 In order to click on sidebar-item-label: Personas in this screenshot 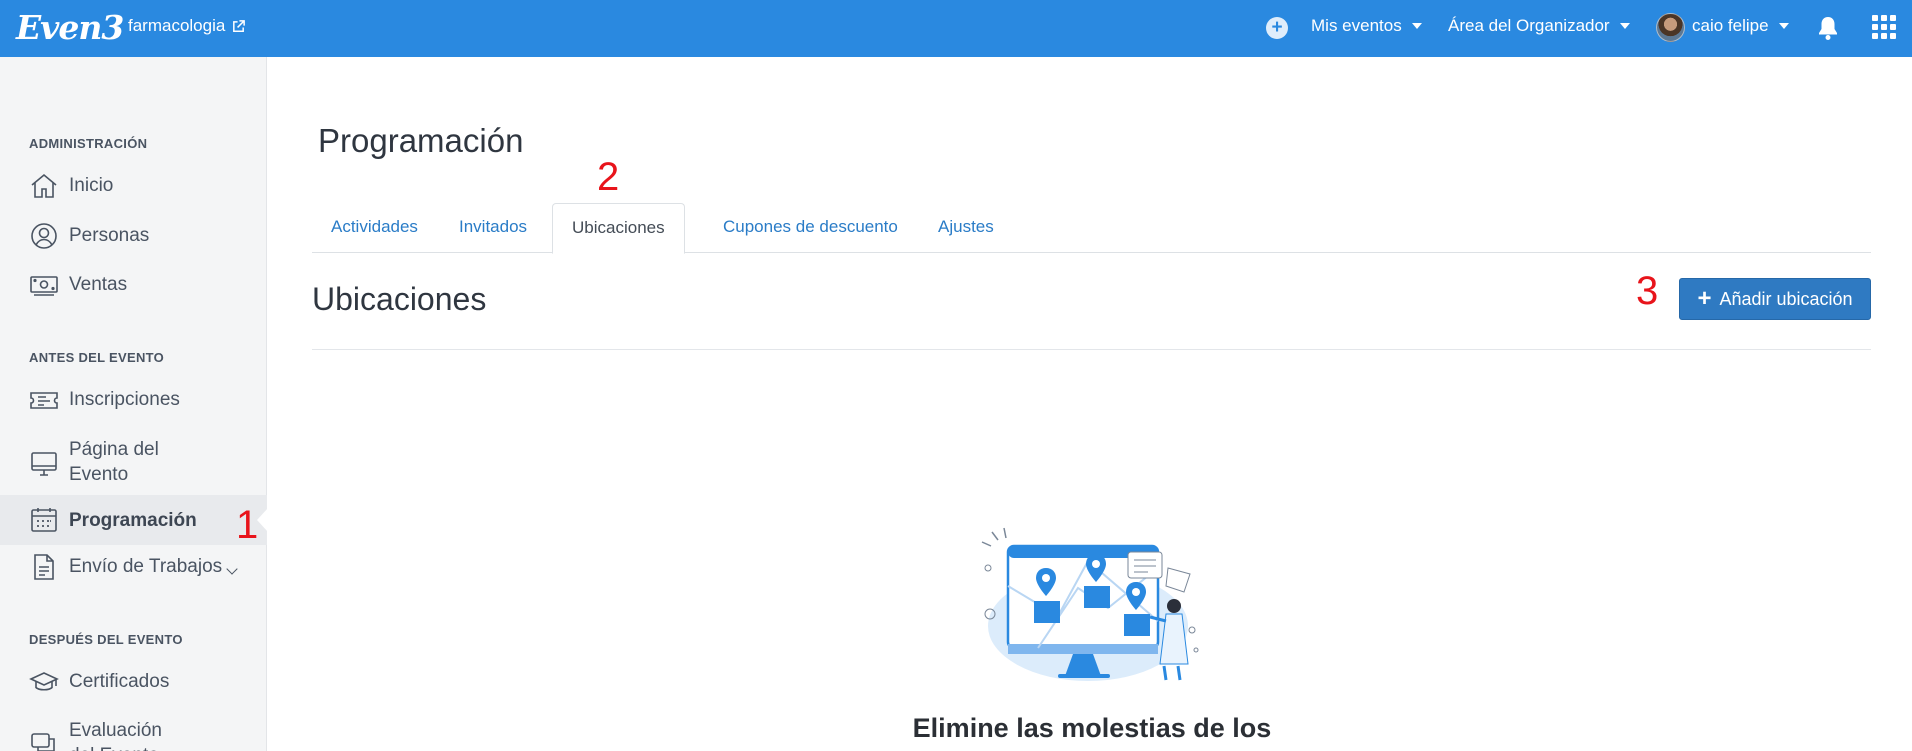, I will do `click(109, 235)`.